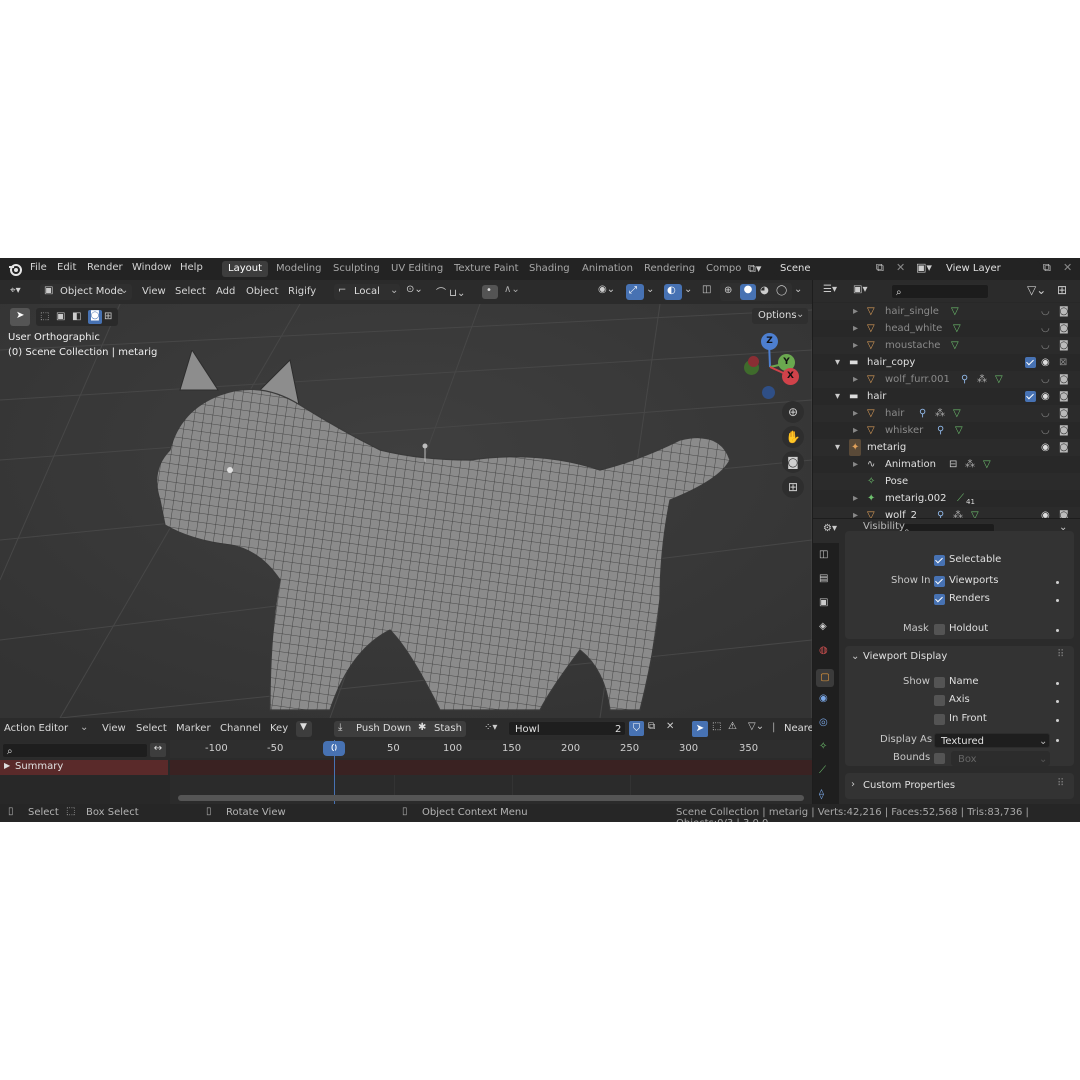  I want to click on view-options-icon: ▣▾, so click(860, 289).